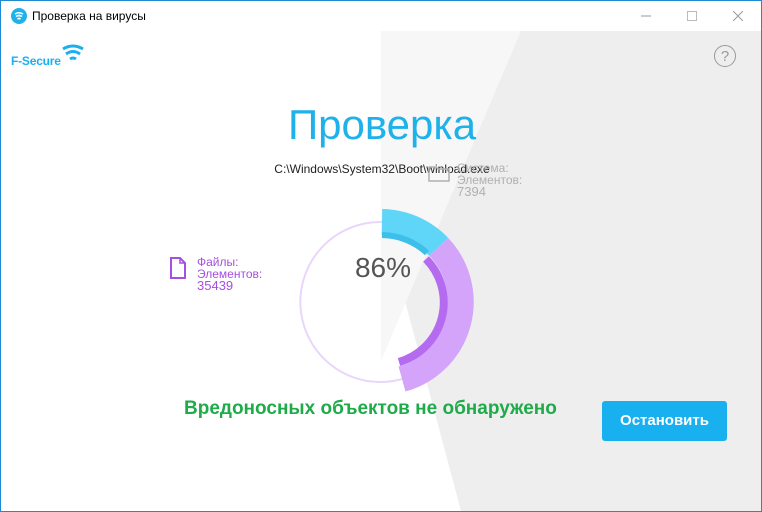 The image size is (762, 512). Describe the element at coordinates (178, 268) in the screenshot. I see `file-icon` at that location.